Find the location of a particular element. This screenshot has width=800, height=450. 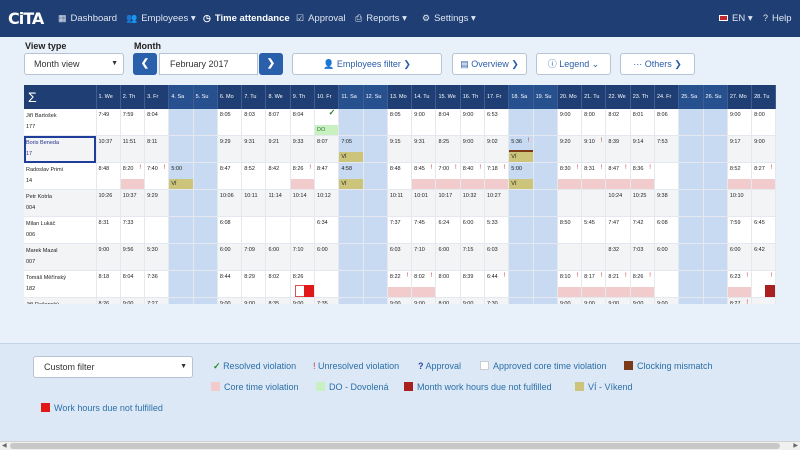

day-cell: 9:31 is located at coordinates (254, 149).